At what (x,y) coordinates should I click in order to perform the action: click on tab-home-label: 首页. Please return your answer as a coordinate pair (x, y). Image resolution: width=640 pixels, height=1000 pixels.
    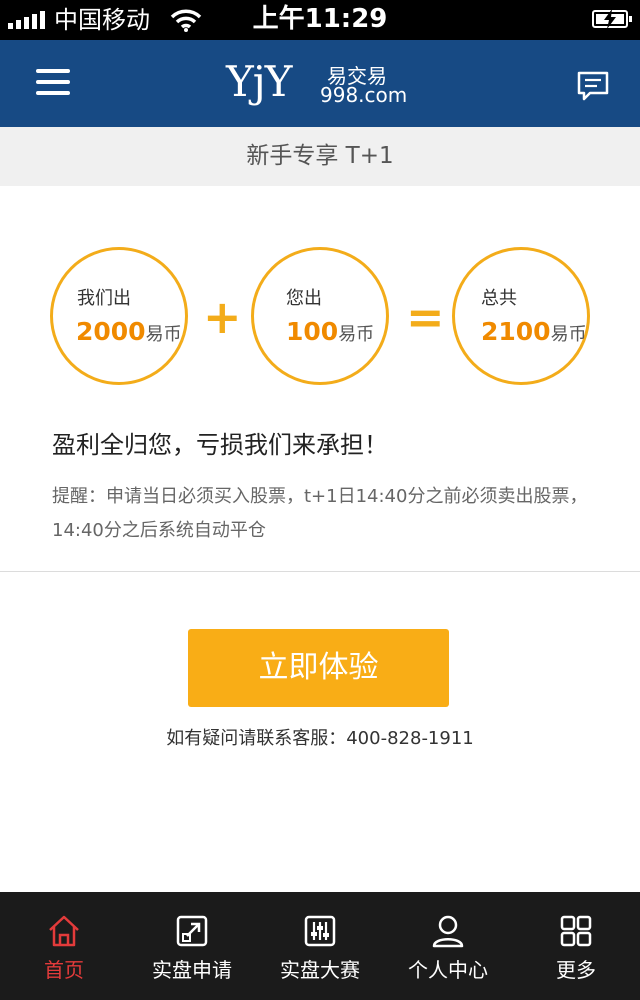
    Looking at the image, I should click on (64, 970).